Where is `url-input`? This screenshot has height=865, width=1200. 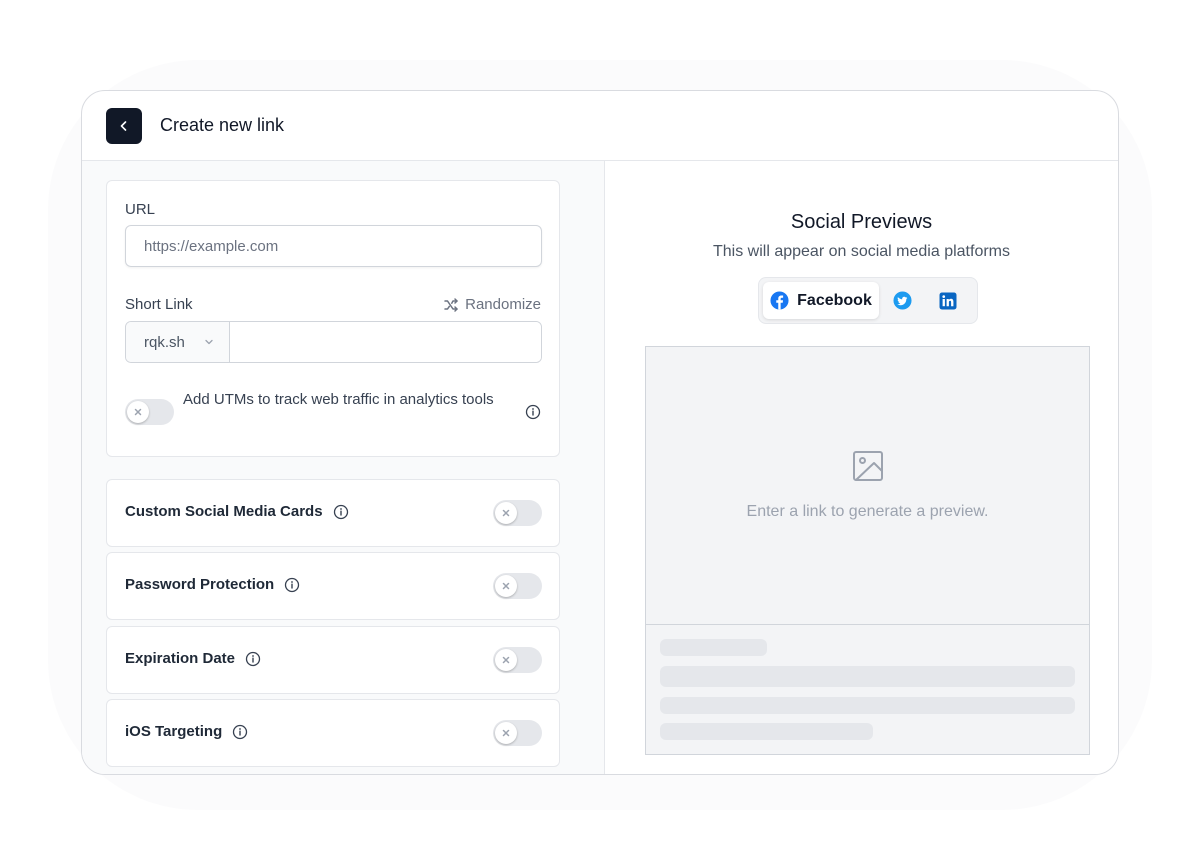 url-input is located at coordinates (333, 246).